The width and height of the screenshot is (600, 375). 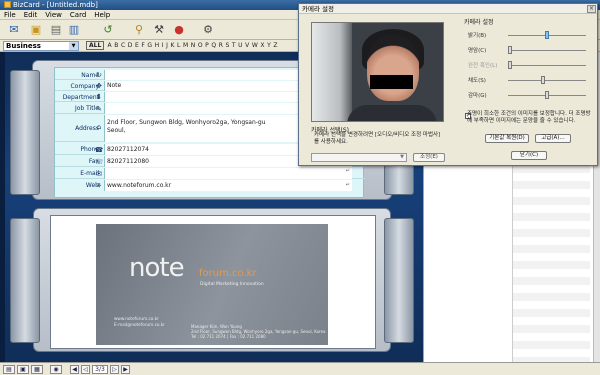 I want to click on privacy-bar, so click(x=391, y=82).